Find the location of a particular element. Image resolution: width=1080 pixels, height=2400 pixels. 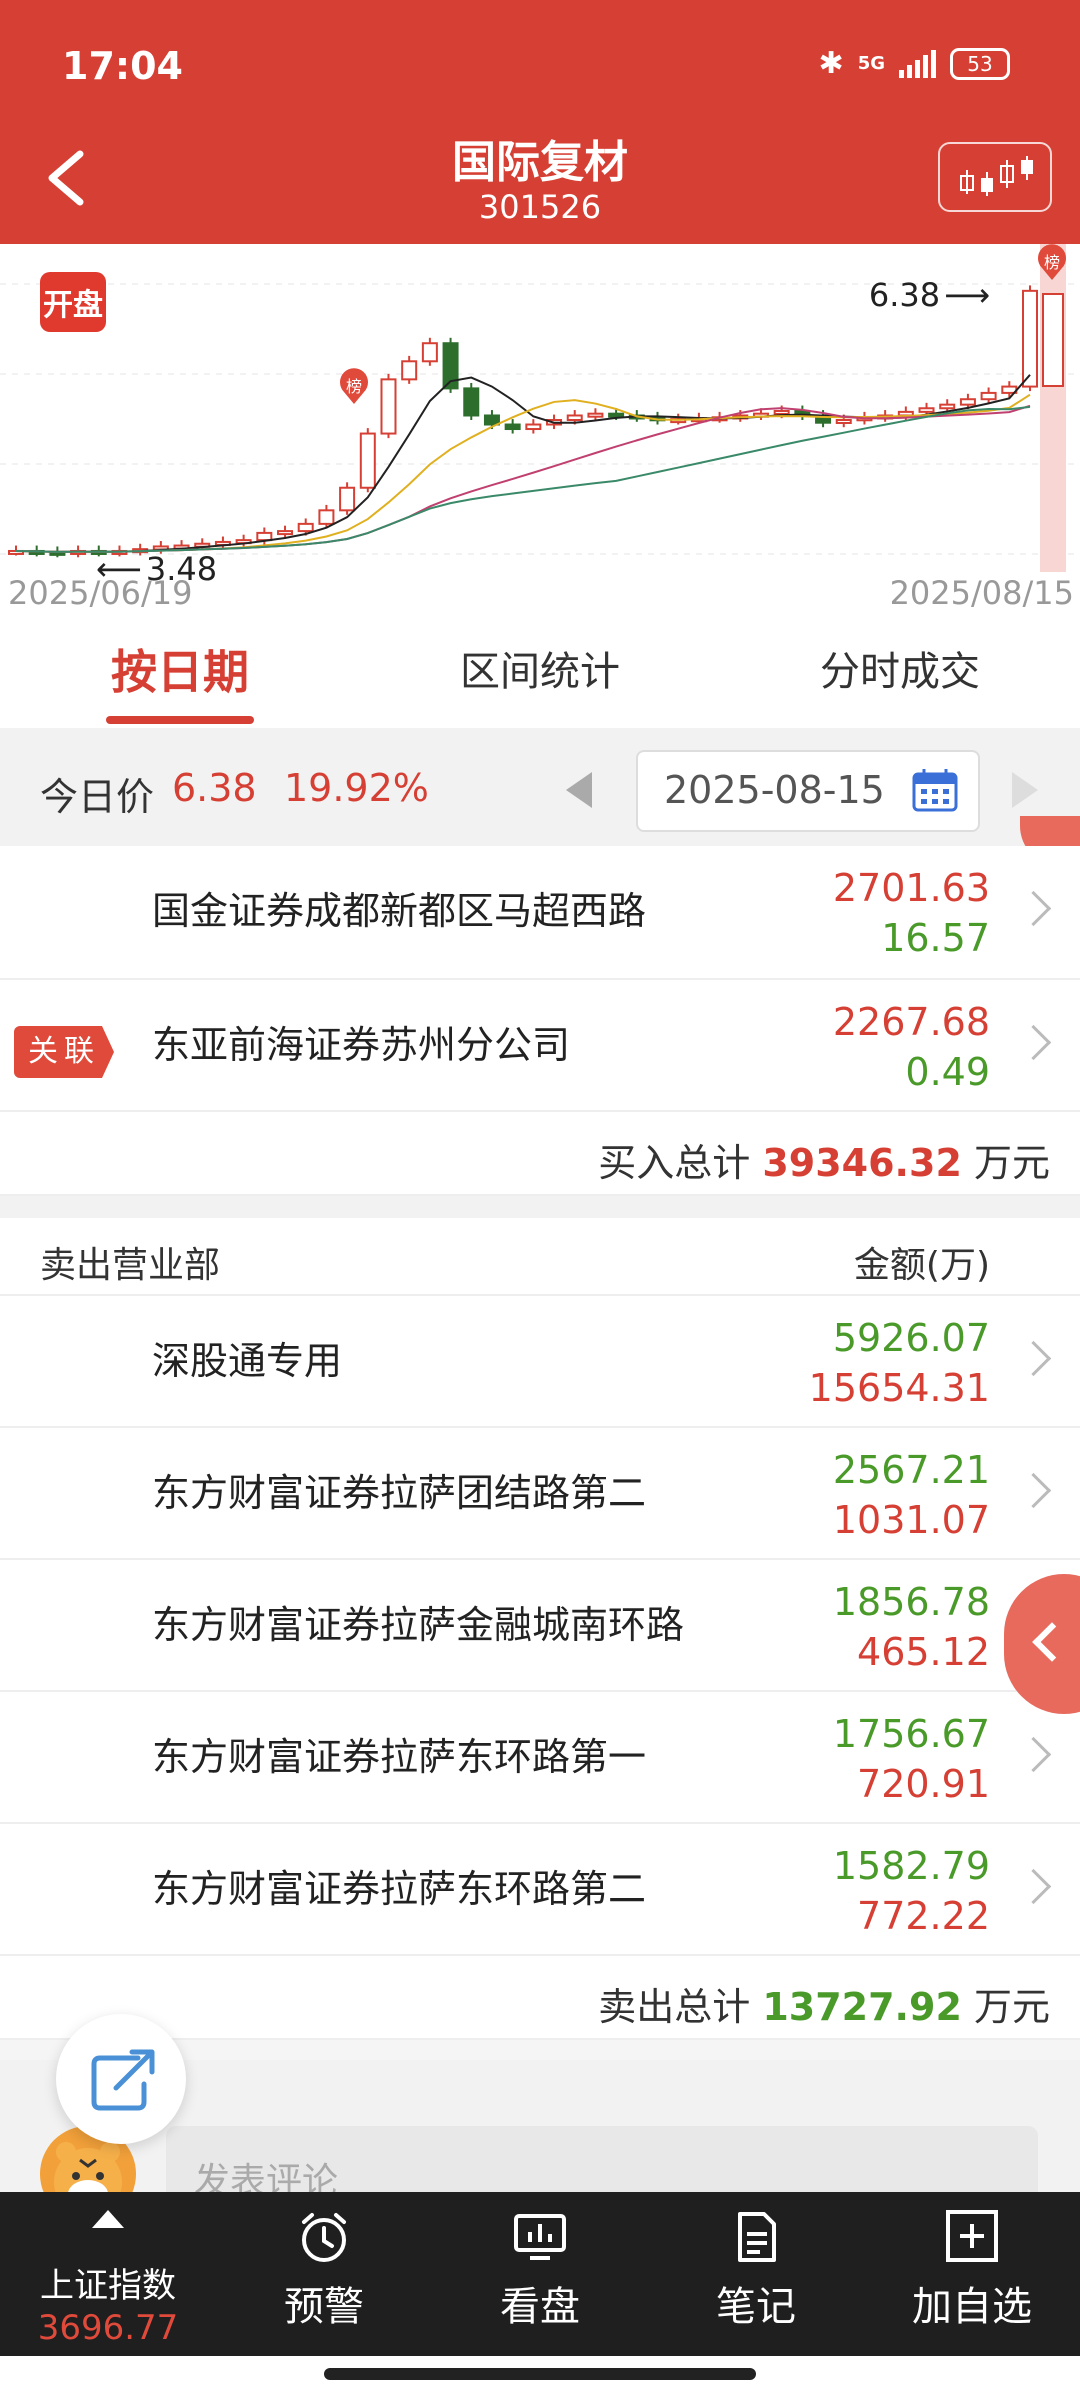

sell-row: 东方财富证券拉萨金融城南环路 1856.78 465.12 is located at coordinates (540, 1626).